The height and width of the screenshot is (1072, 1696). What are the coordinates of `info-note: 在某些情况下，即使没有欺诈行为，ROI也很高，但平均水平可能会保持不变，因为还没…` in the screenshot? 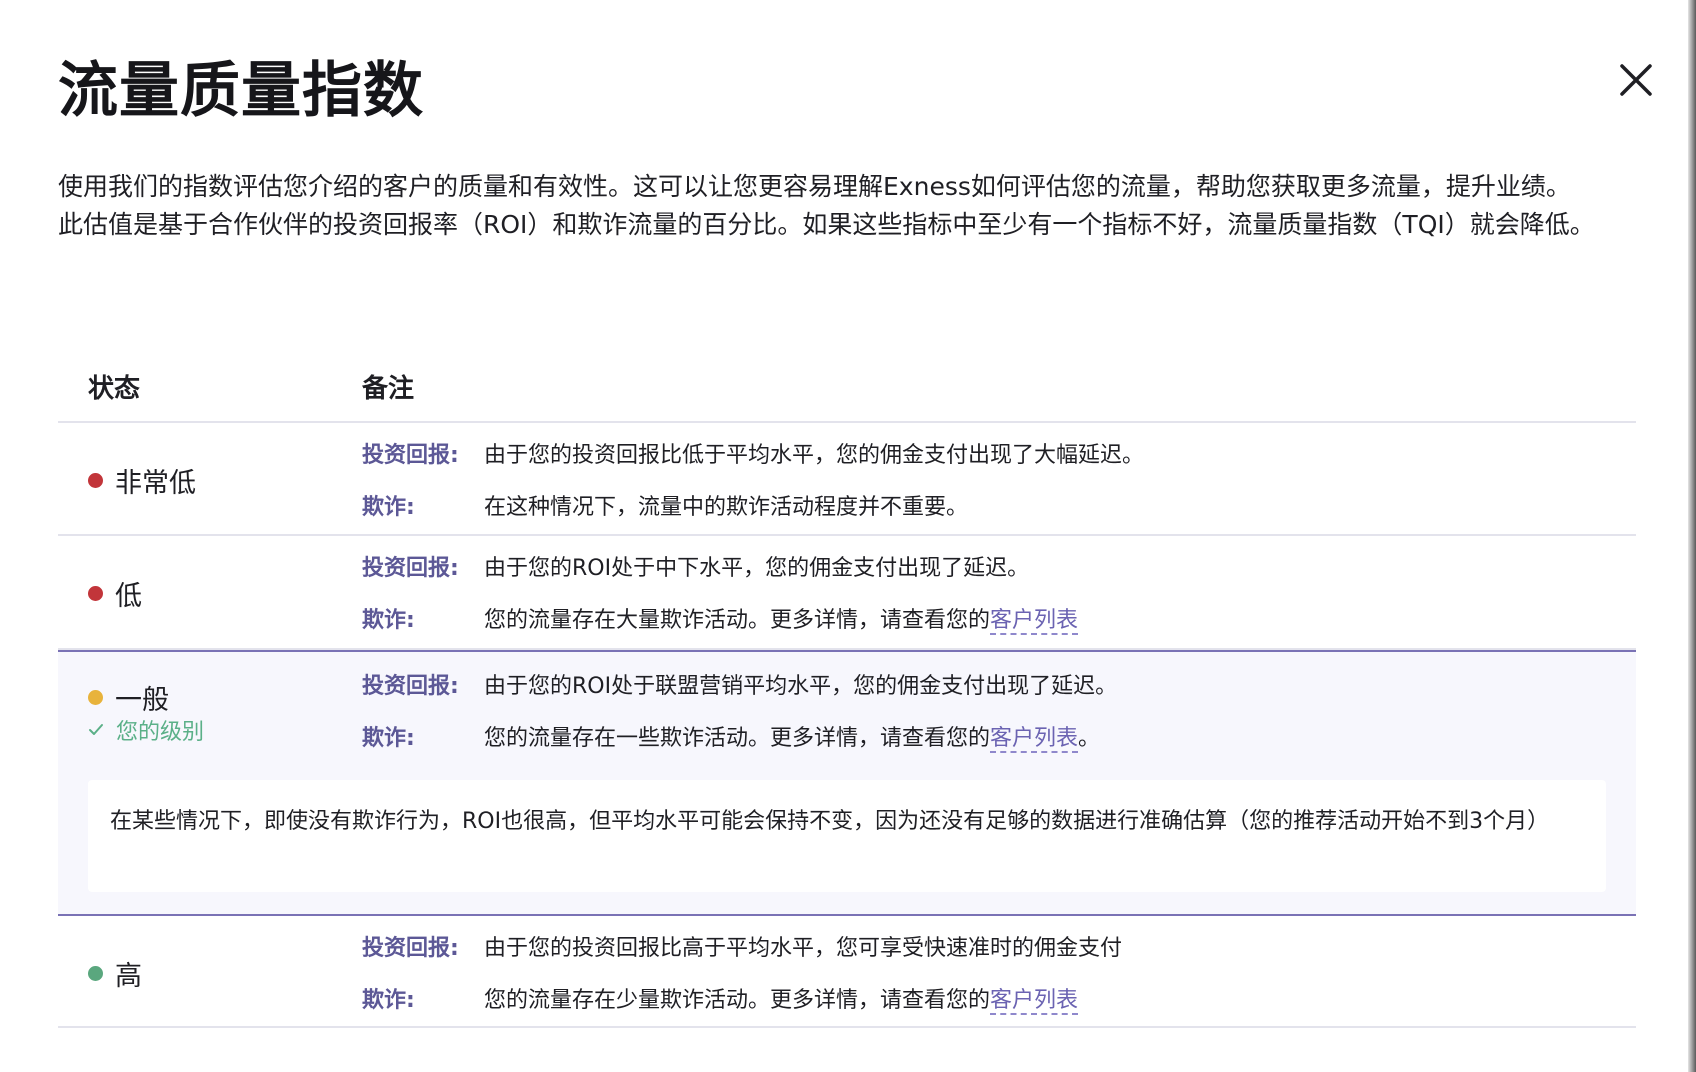 It's located at (847, 836).